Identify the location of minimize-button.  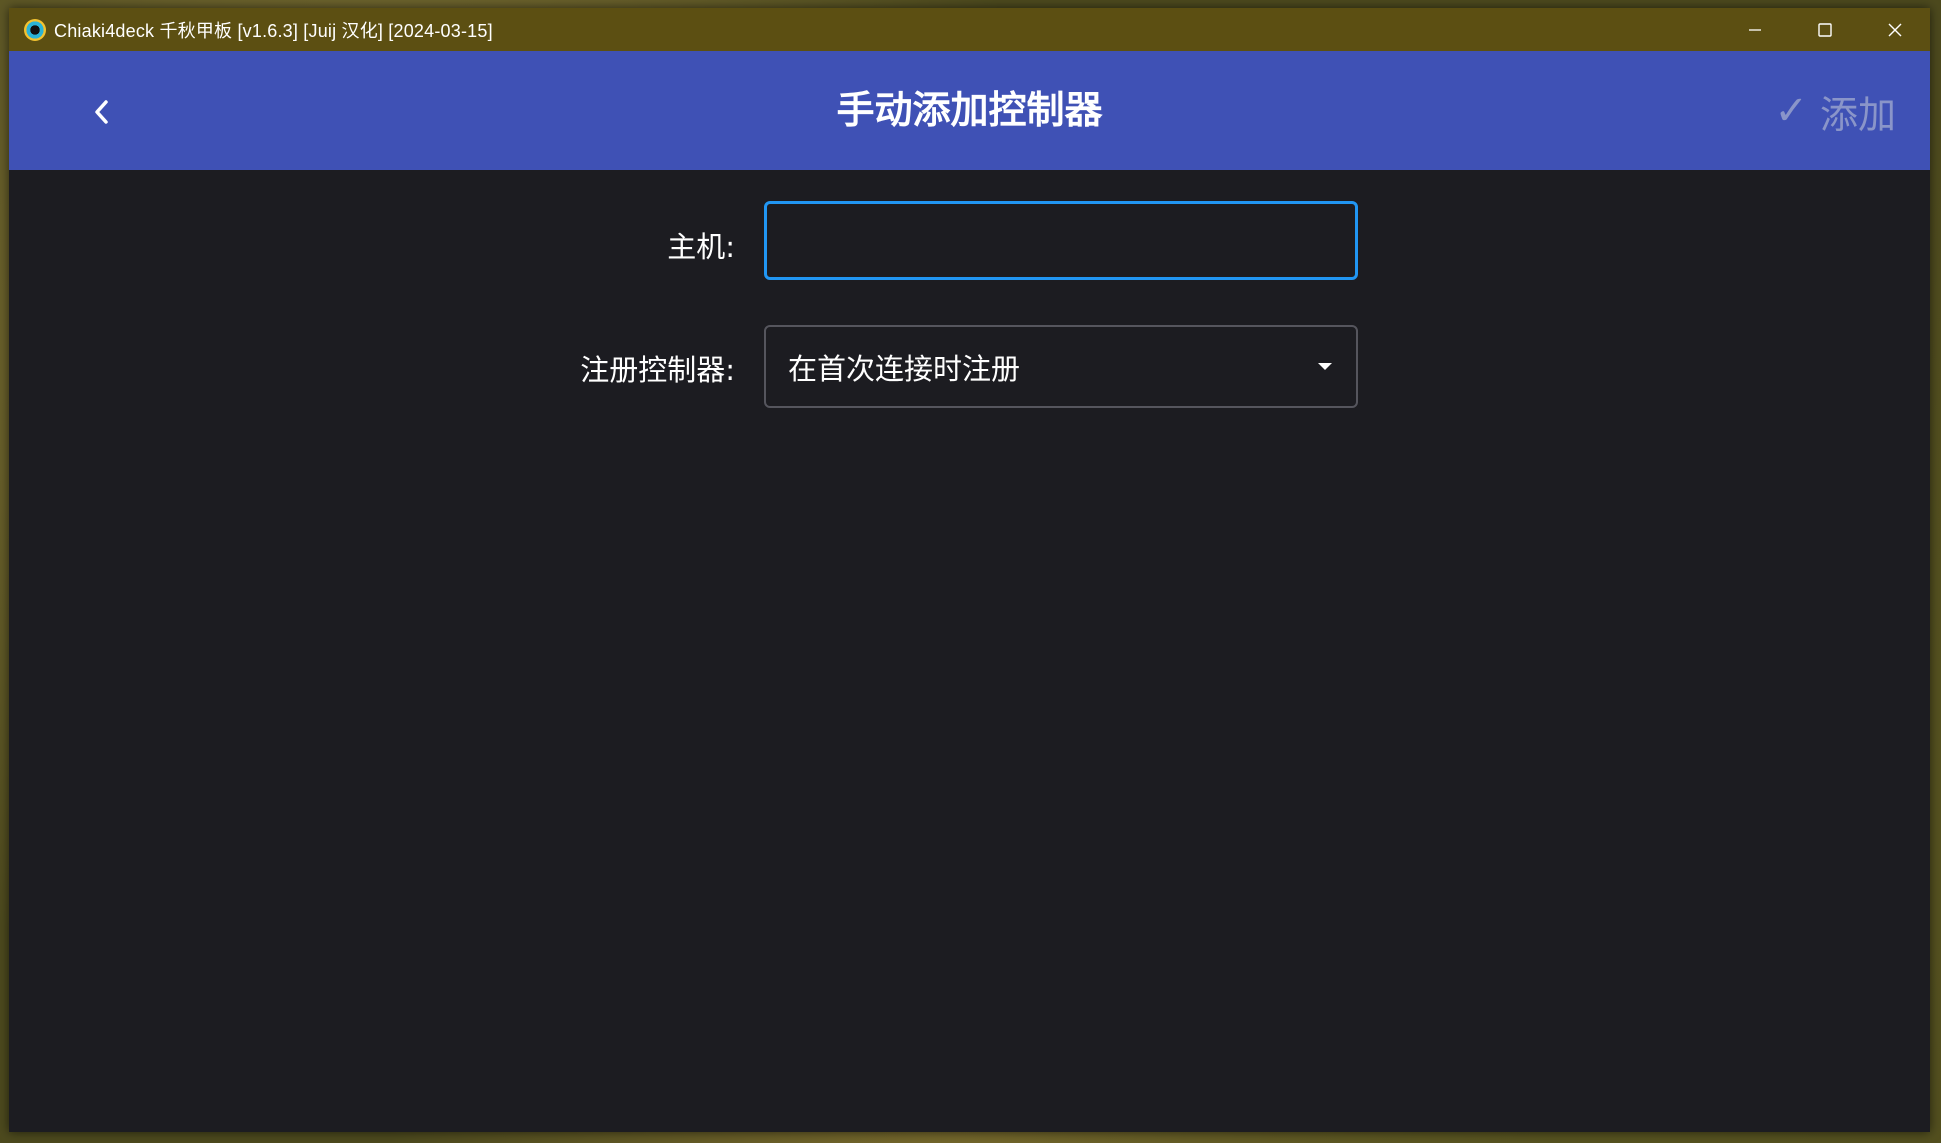
(1755, 29).